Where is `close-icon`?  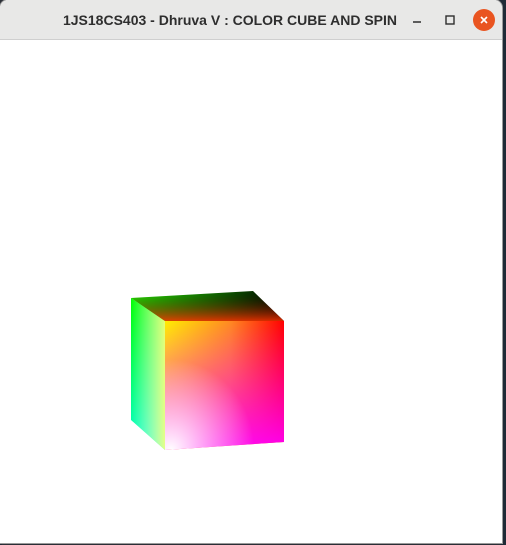
close-icon is located at coordinates (484, 20).